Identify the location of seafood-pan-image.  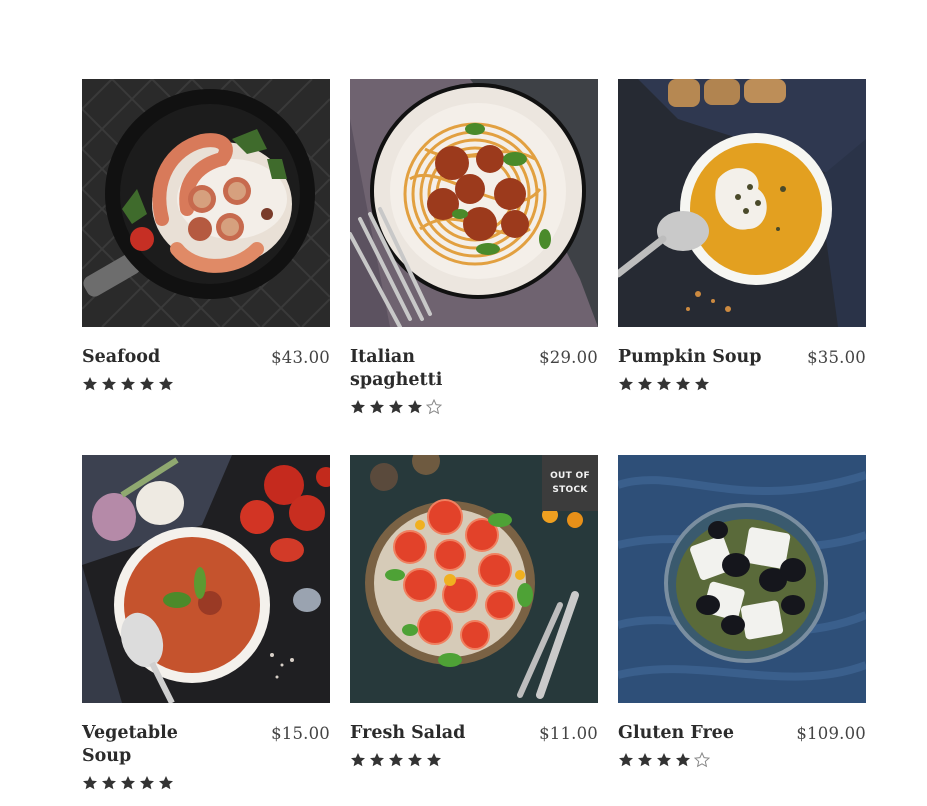
(206, 203).